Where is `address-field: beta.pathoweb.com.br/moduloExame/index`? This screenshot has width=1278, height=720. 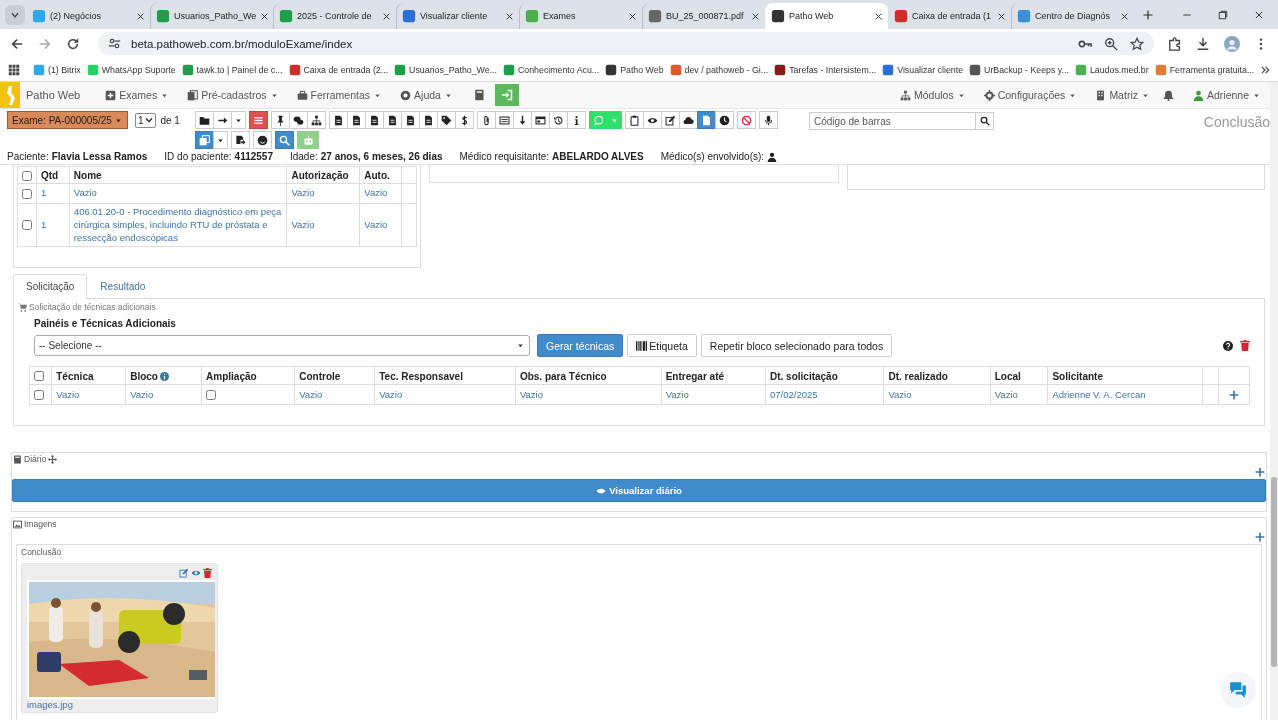
address-field: beta.pathoweb.com.br/moduloExame/index is located at coordinates (626, 43).